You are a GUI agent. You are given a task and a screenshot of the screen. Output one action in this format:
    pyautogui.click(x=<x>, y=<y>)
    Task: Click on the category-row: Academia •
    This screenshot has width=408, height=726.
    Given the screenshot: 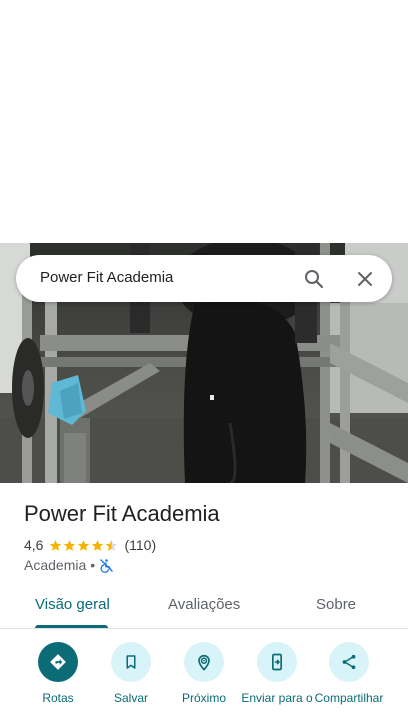 What is the action you would take?
    pyautogui.click(x=69, y=565)
    